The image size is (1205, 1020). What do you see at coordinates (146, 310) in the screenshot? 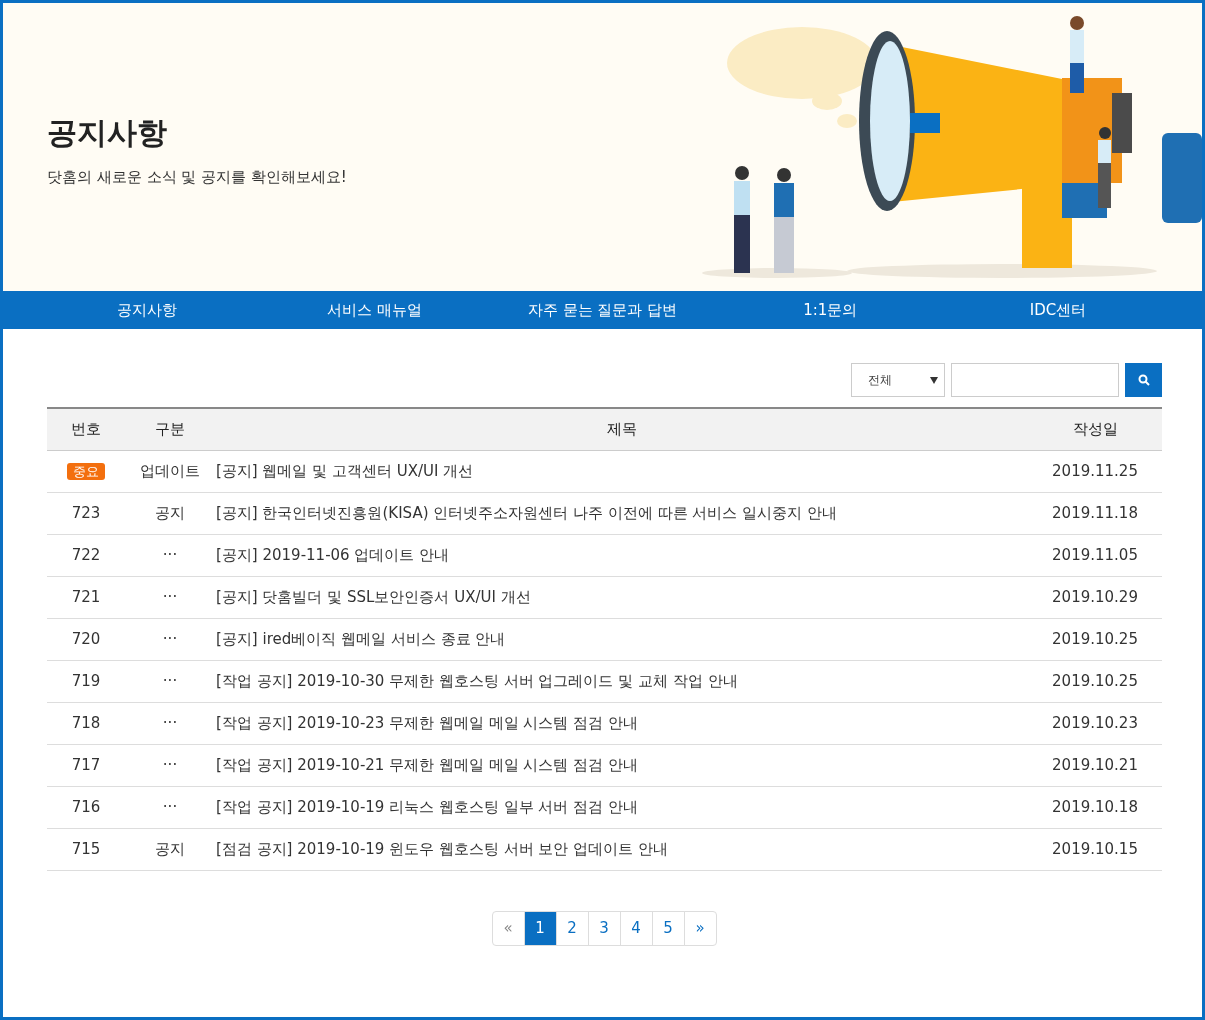
I see `nav-link: 공지사항` at bounding box center [146, 310].